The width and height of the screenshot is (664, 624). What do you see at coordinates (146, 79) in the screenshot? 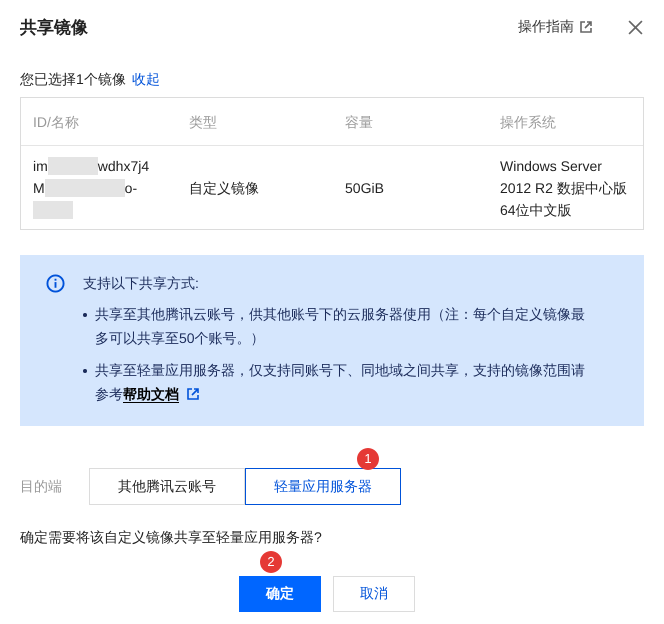
I see `collapse-link: 收起` at bounding box center [146, 79].